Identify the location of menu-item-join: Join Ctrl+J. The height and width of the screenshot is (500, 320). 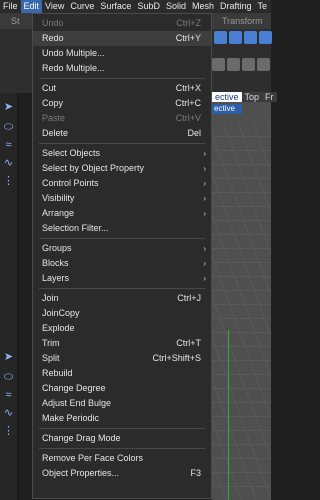
(122, 298).